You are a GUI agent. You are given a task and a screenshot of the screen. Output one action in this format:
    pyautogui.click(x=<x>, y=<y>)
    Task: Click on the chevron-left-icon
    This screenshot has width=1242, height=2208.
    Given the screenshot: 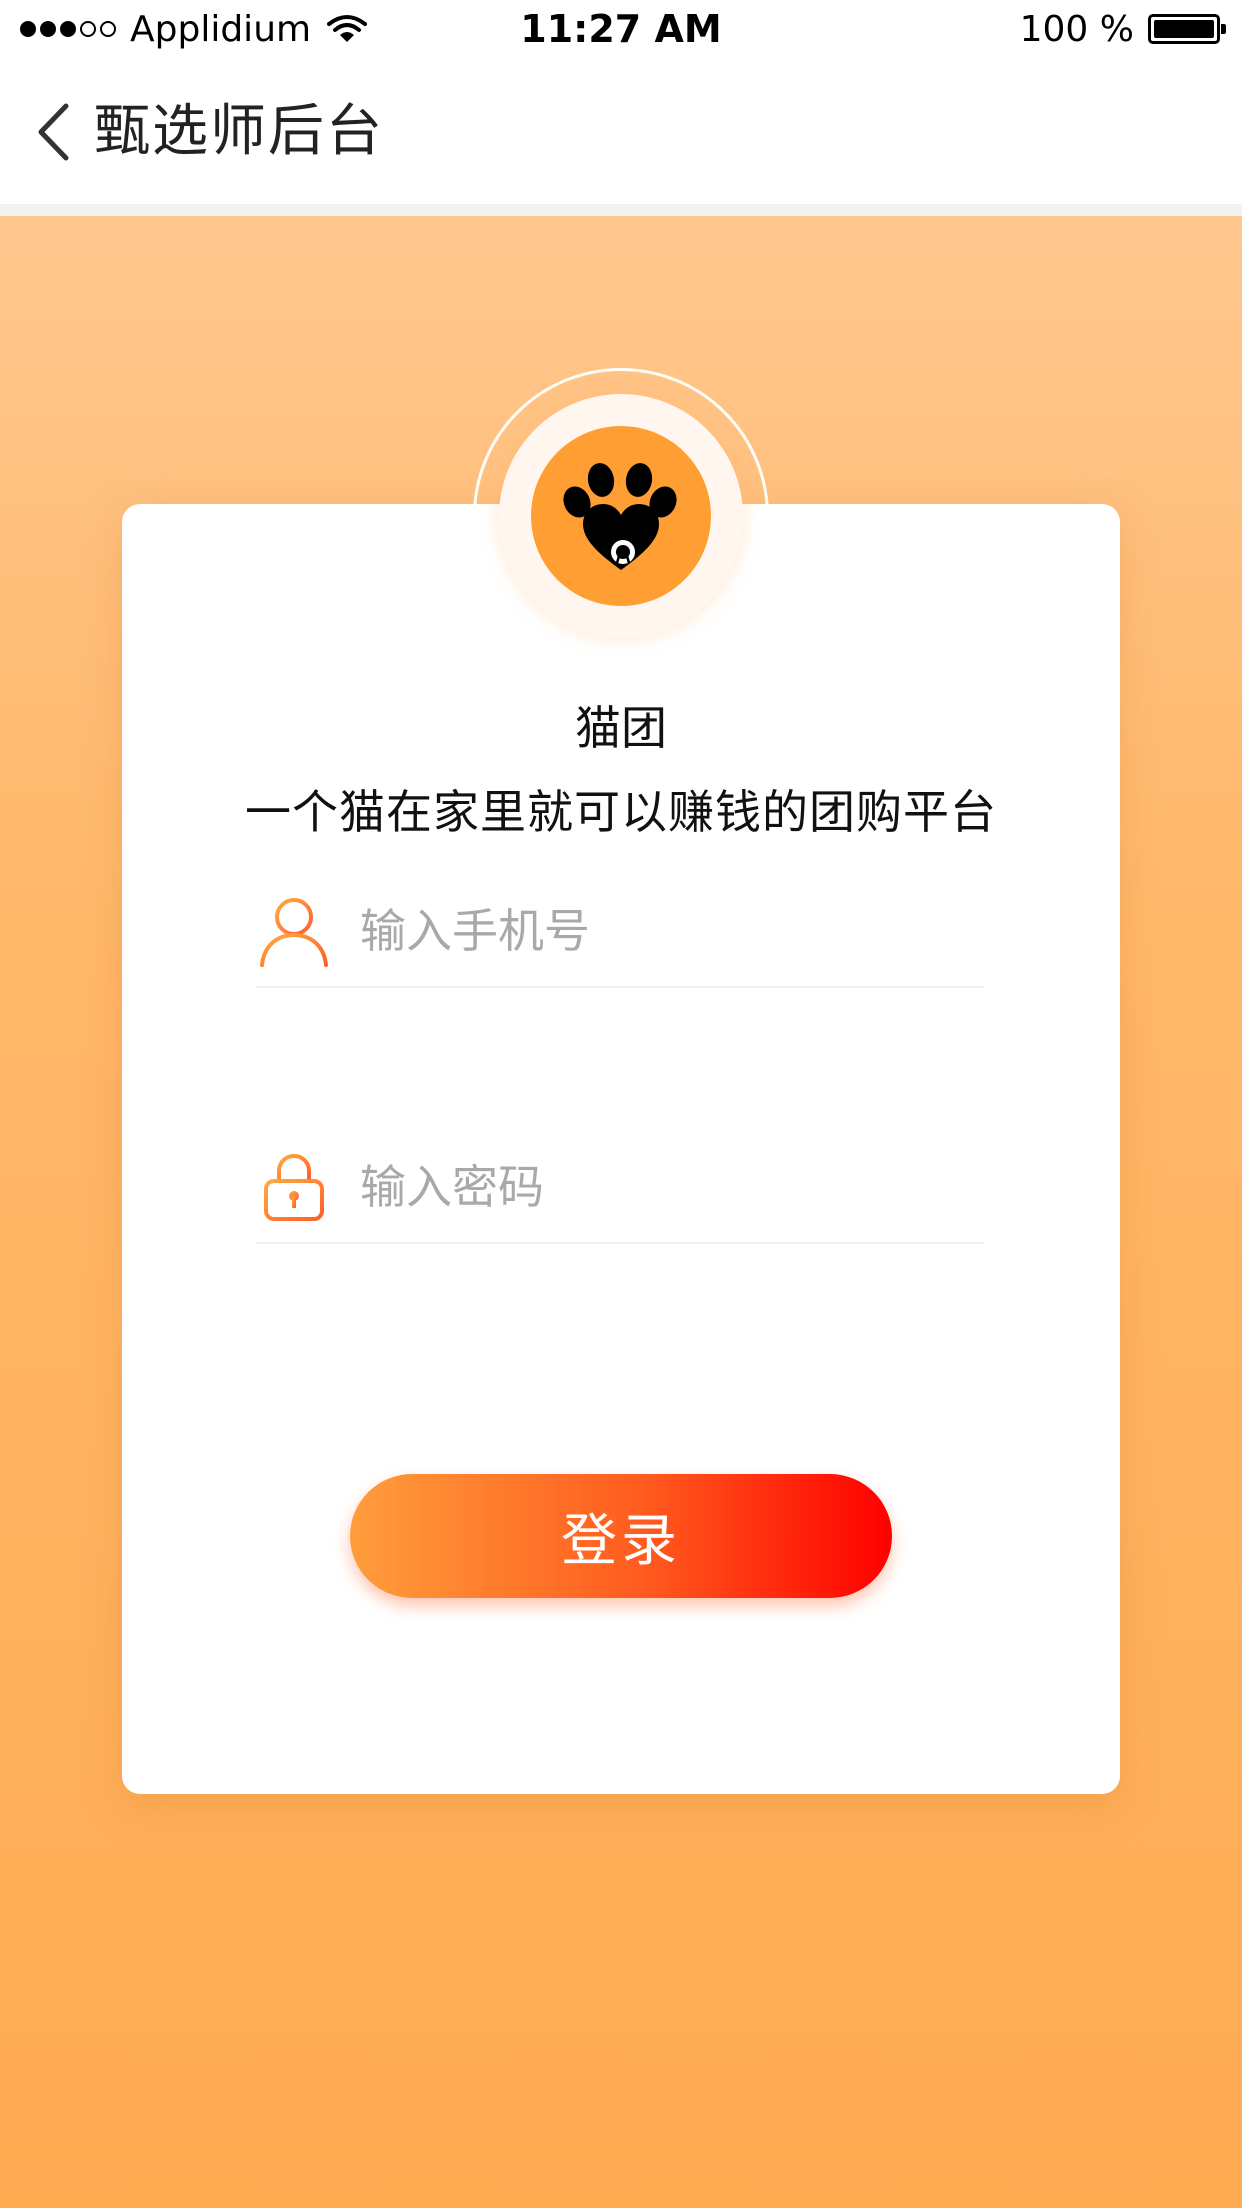 What is the action you would take?
    pyautogui.click(x=53, y=132)
    